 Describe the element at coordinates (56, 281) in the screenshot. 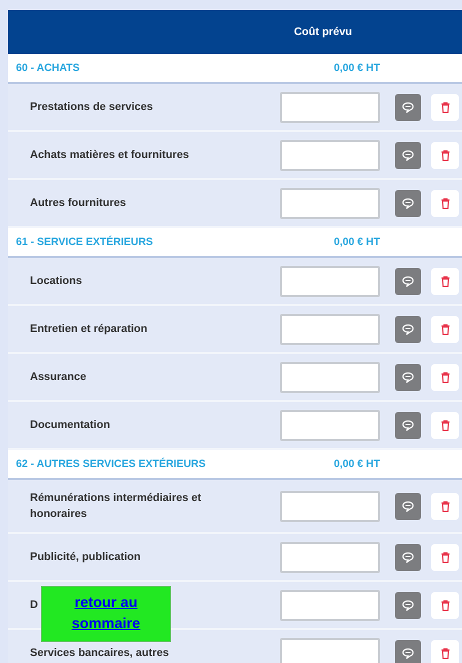

I see `row-label: Locations` at that location.